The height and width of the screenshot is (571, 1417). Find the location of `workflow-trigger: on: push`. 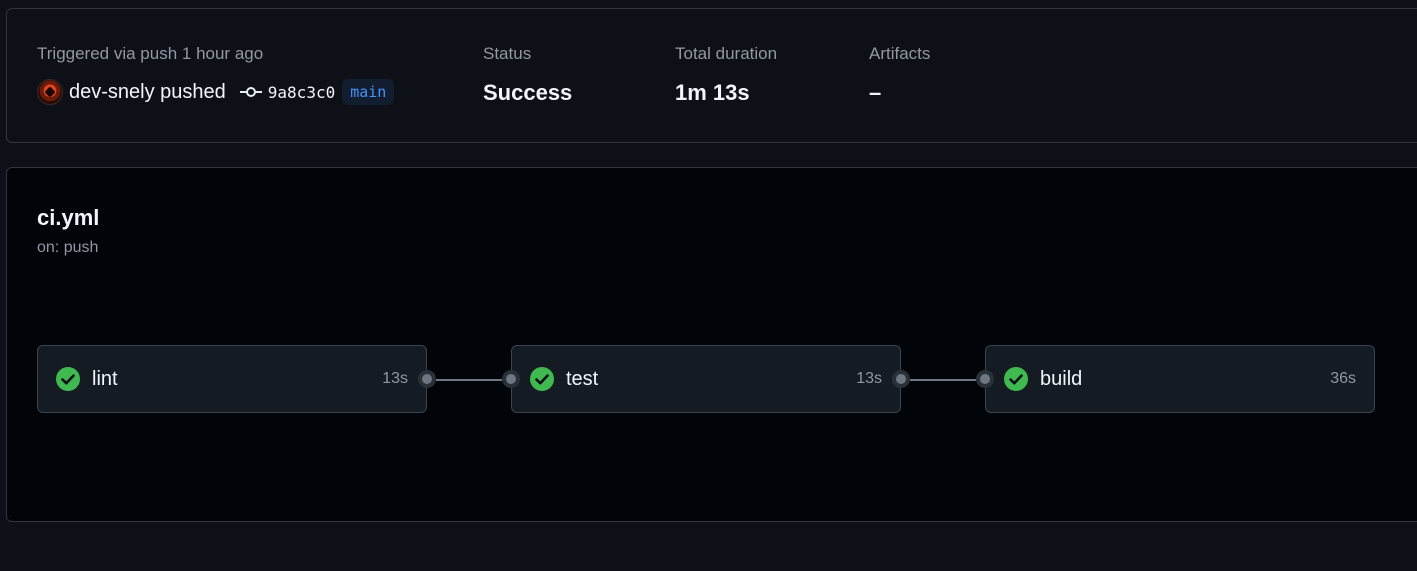

workflow-trigger: on: push is located at coordinates (68, 247).